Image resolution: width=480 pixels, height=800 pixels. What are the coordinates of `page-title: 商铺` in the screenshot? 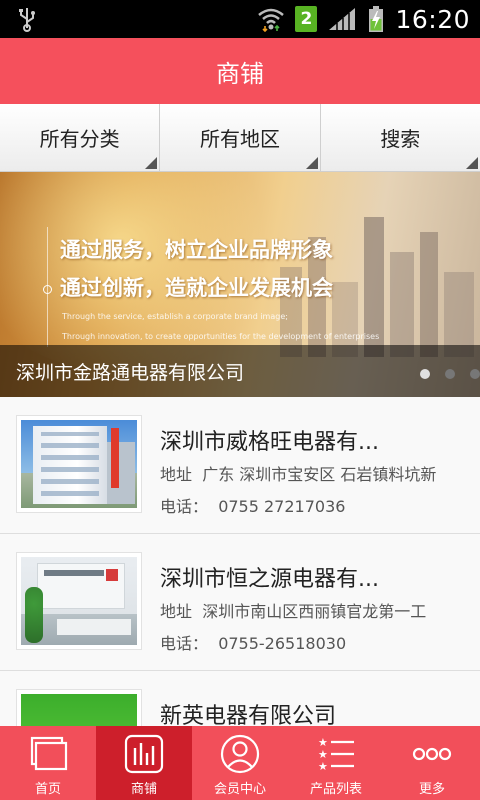 It's located at (240, 73).